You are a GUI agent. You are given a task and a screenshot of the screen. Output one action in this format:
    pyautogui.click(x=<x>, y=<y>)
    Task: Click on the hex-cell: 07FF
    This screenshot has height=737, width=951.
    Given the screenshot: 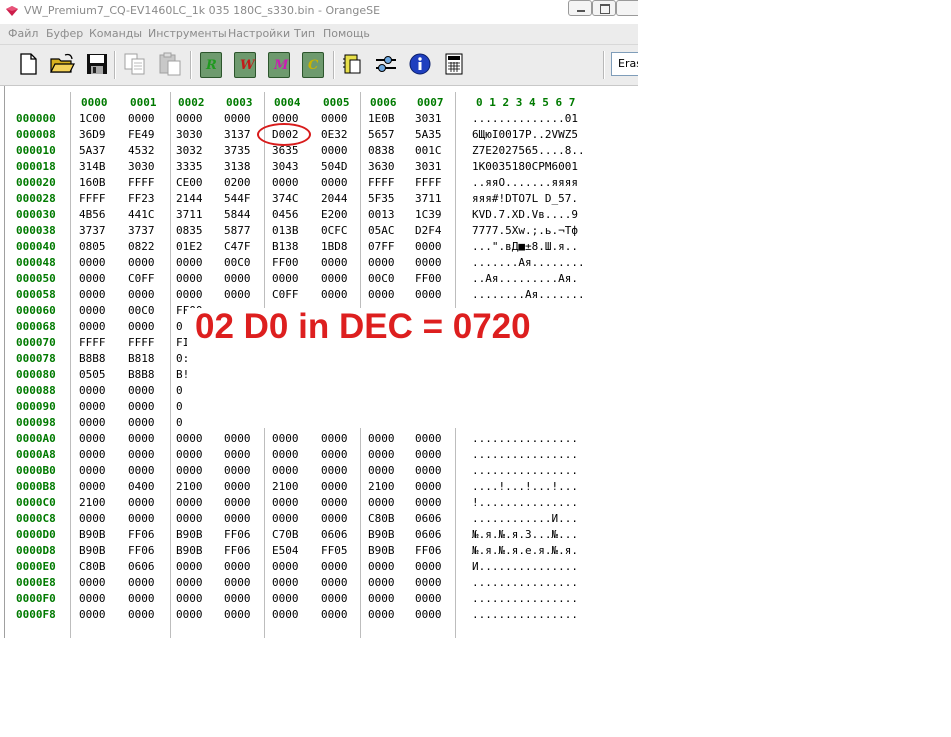 What is the action you would take?
    pyautogui.click(x=381, y=246)
    